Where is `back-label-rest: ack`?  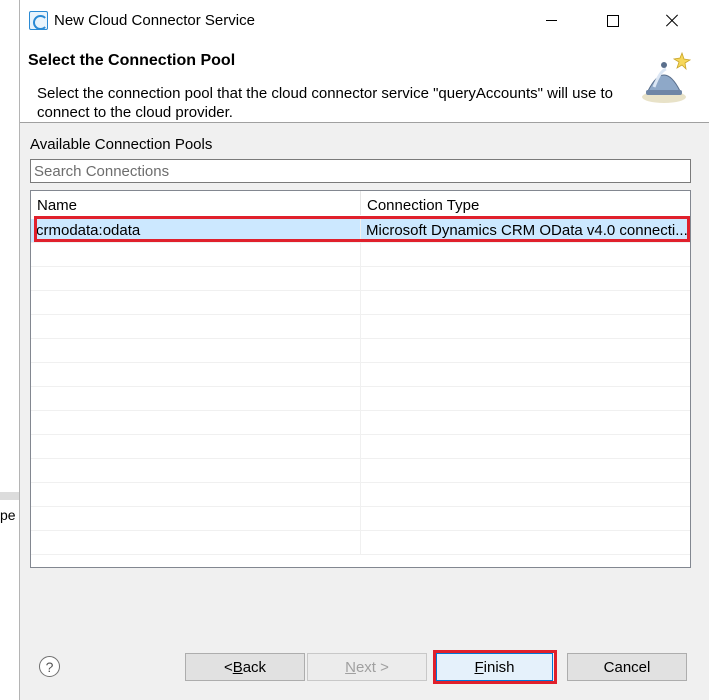 back-label-rest: ack is located at coordinates (254, 667).